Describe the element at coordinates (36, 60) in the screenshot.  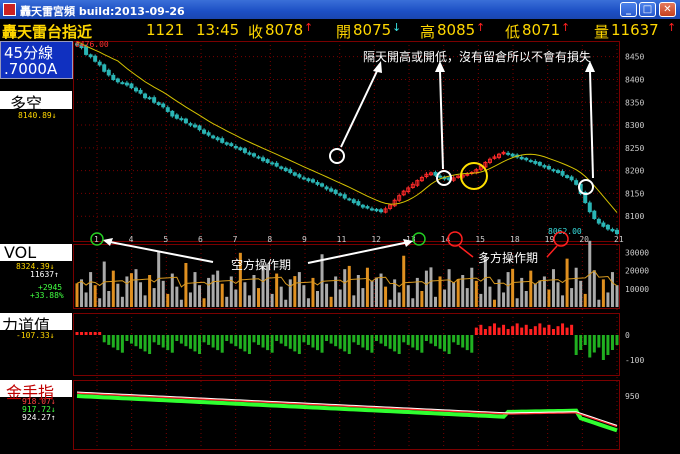
I see `period-box: 45分線 .7000A` at that location.